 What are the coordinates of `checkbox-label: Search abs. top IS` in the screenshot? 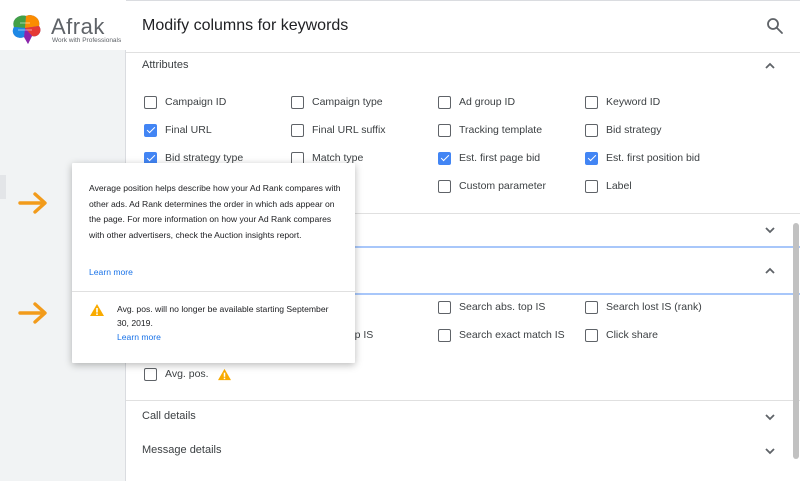 It's located at (502, 307).